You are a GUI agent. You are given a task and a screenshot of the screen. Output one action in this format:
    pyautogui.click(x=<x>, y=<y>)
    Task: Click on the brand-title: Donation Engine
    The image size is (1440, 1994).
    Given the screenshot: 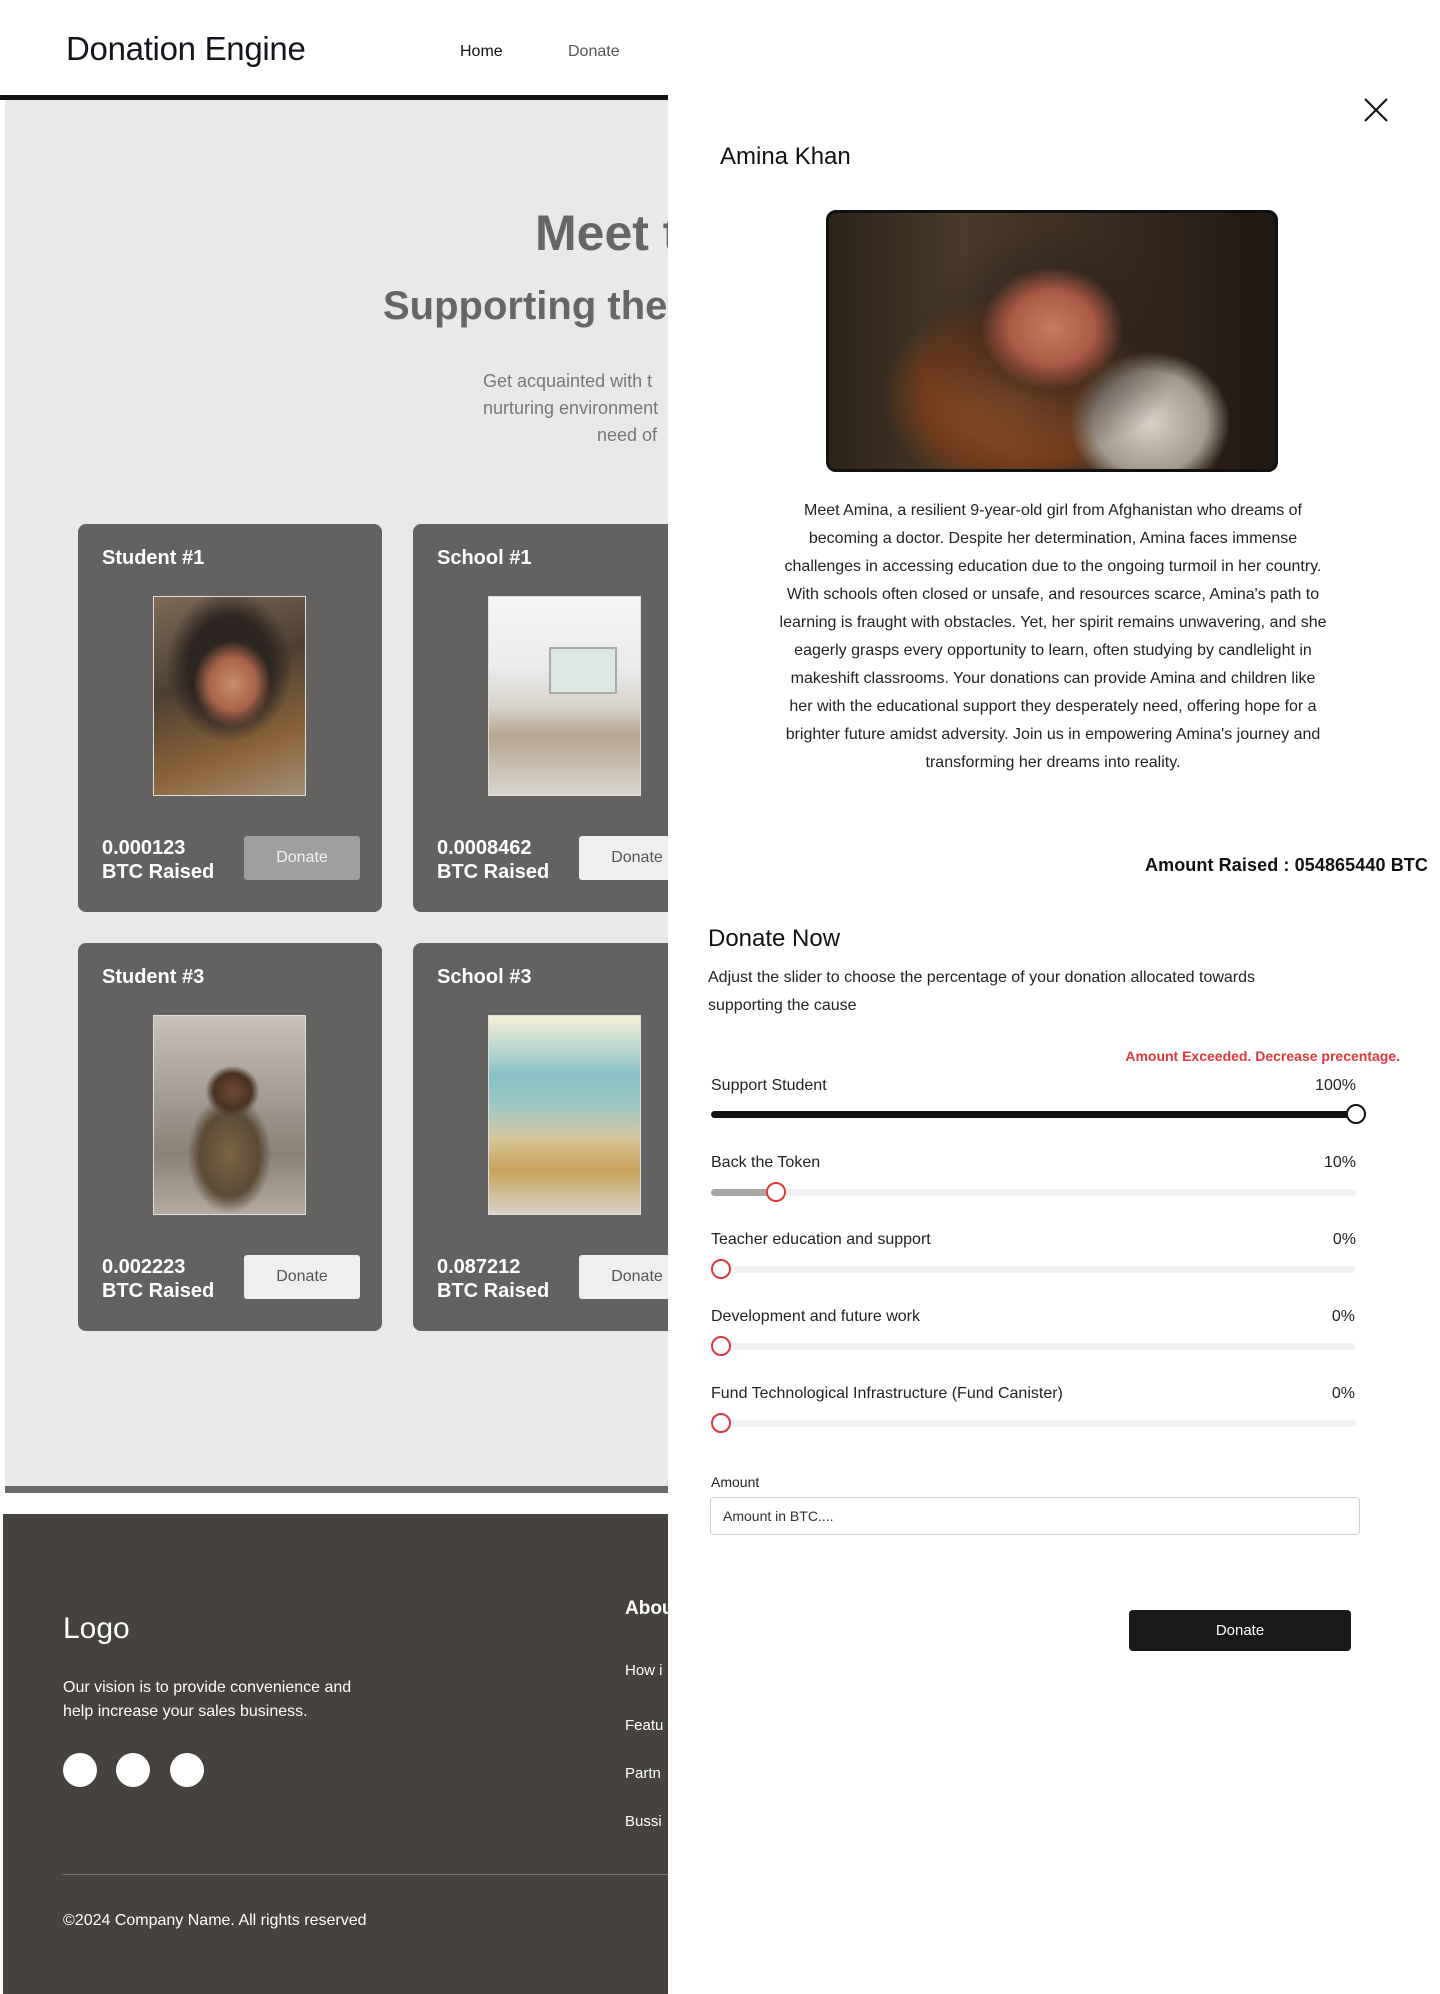 What is the action you would take?
    pyautogui.click(x=186, y=48)
    